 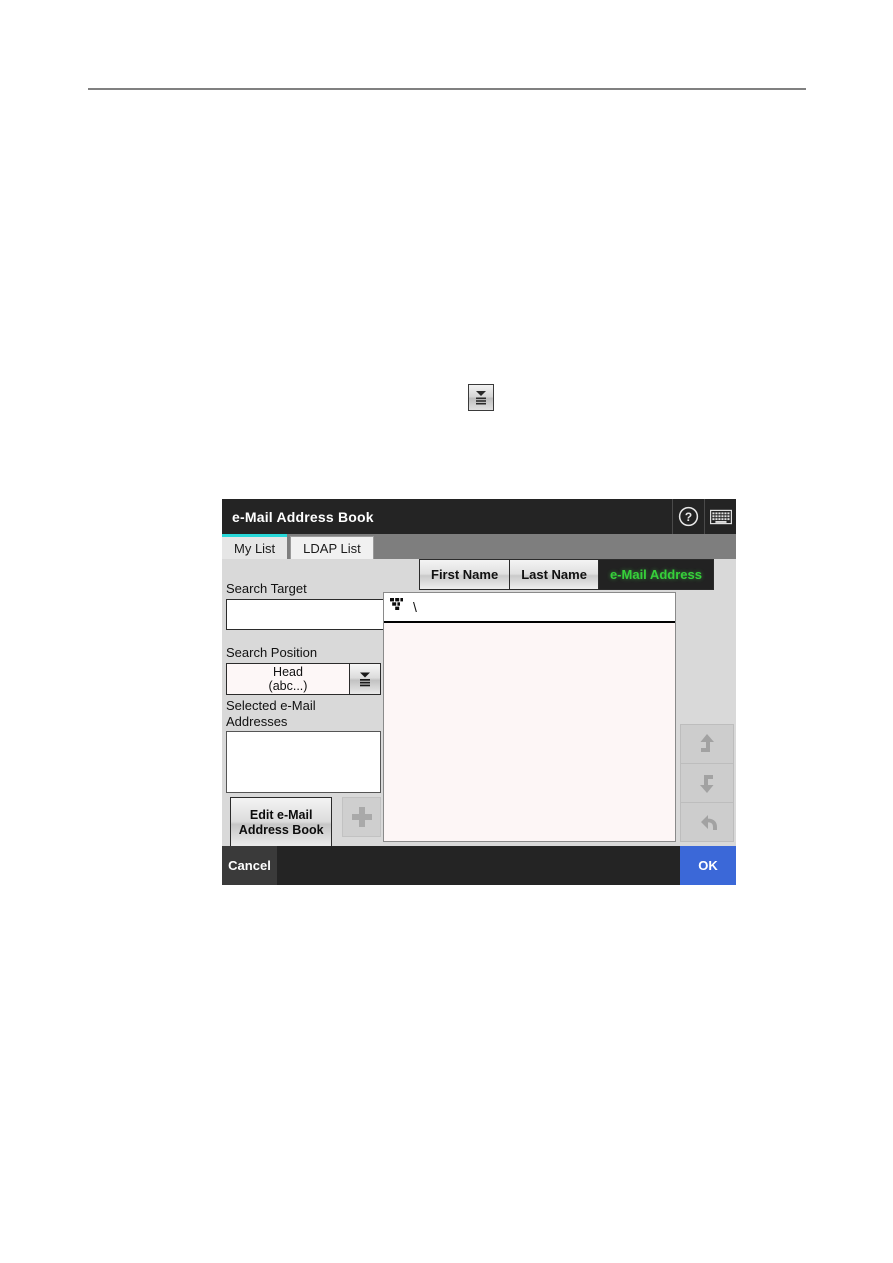 What do you see at coordinates (707, 822) in the screenshot?
I see `undo-button` at bounding box center [707, 822].